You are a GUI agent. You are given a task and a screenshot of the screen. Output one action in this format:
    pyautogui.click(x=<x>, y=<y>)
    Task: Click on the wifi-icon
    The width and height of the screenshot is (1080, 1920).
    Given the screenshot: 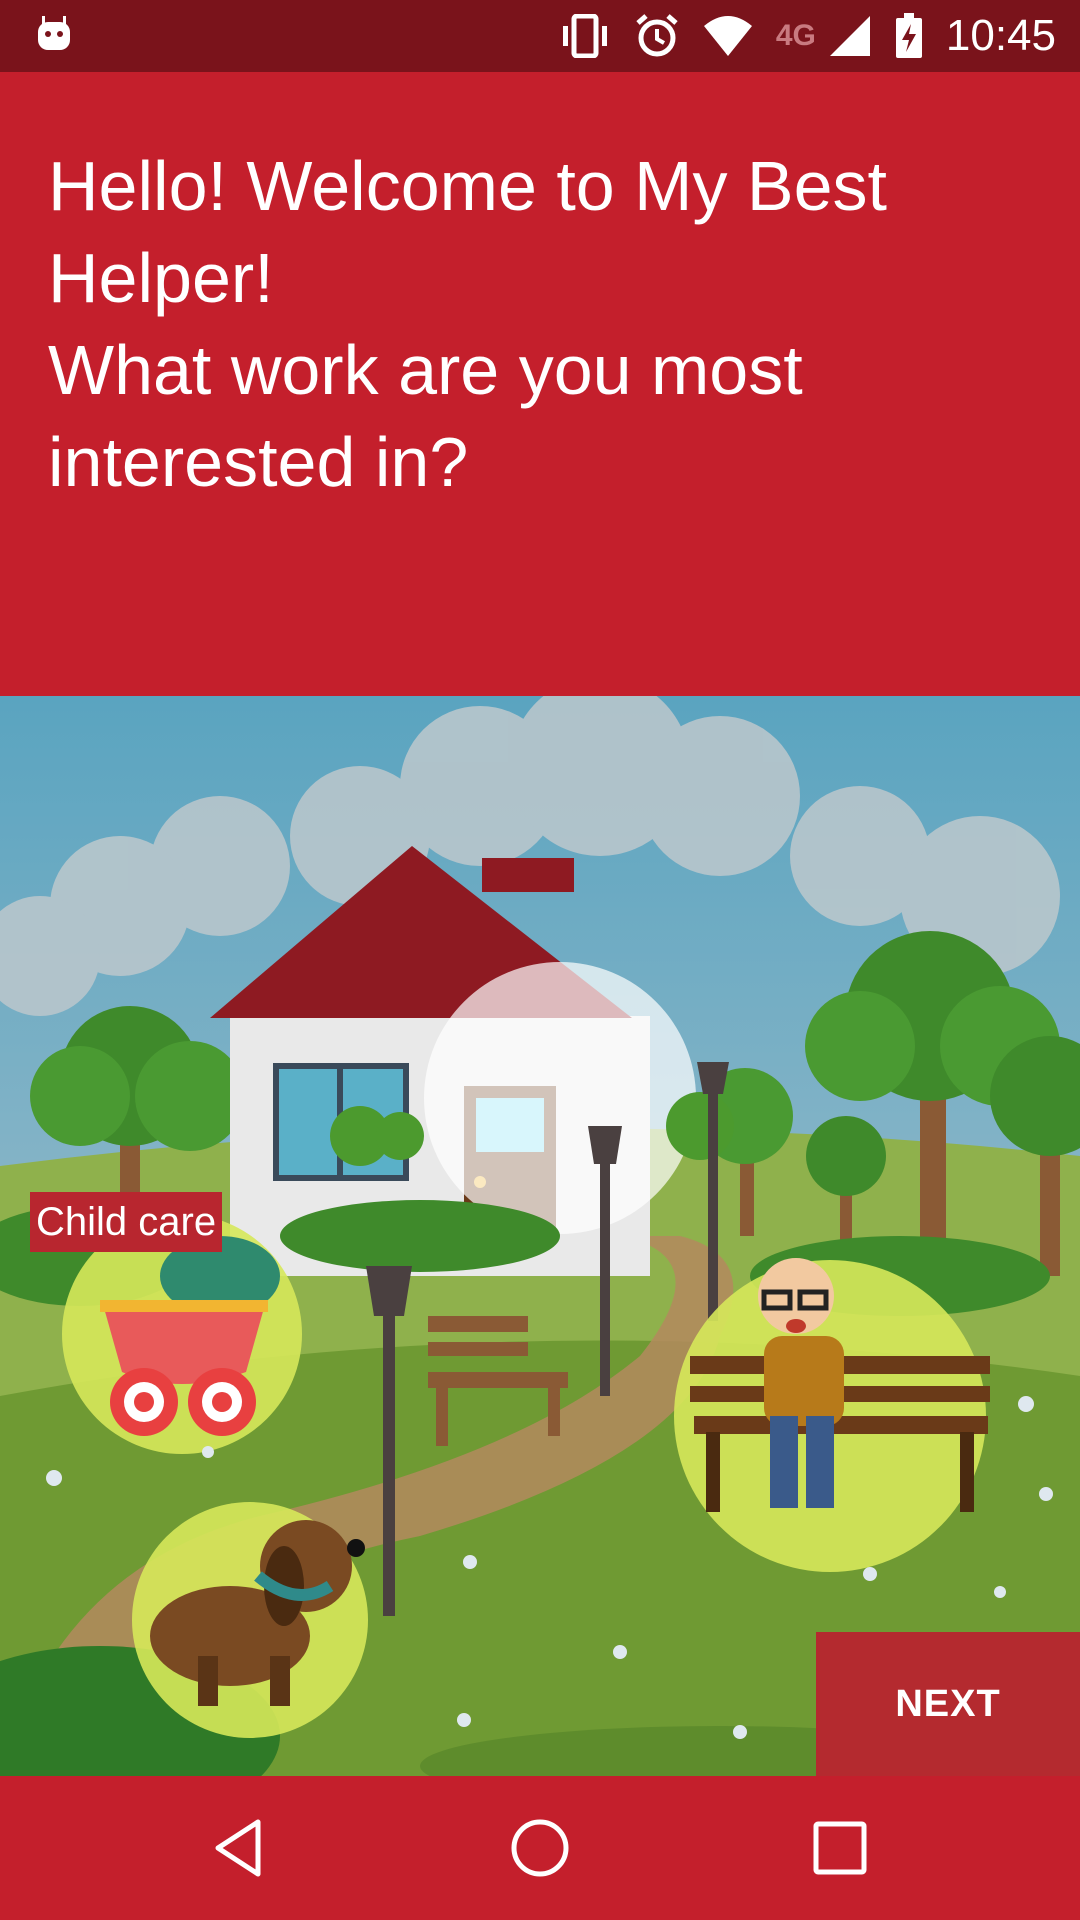 What is the action you would take?
    pyautogui.click(x=727, y=36)
    